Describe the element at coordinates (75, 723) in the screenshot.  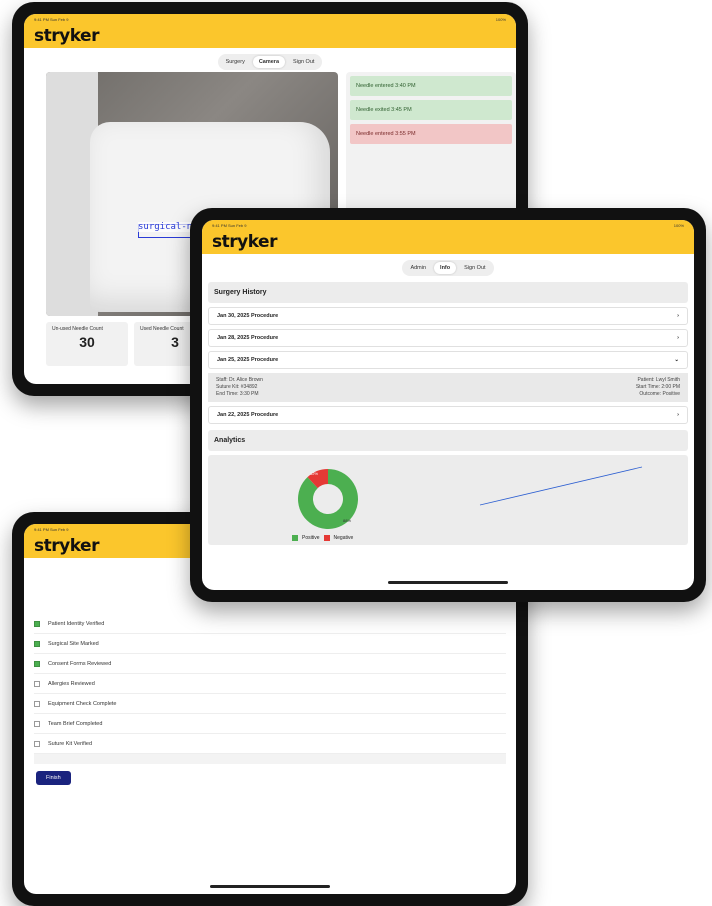
I see `checklist-item-label: Team Brief Completed` at that location.